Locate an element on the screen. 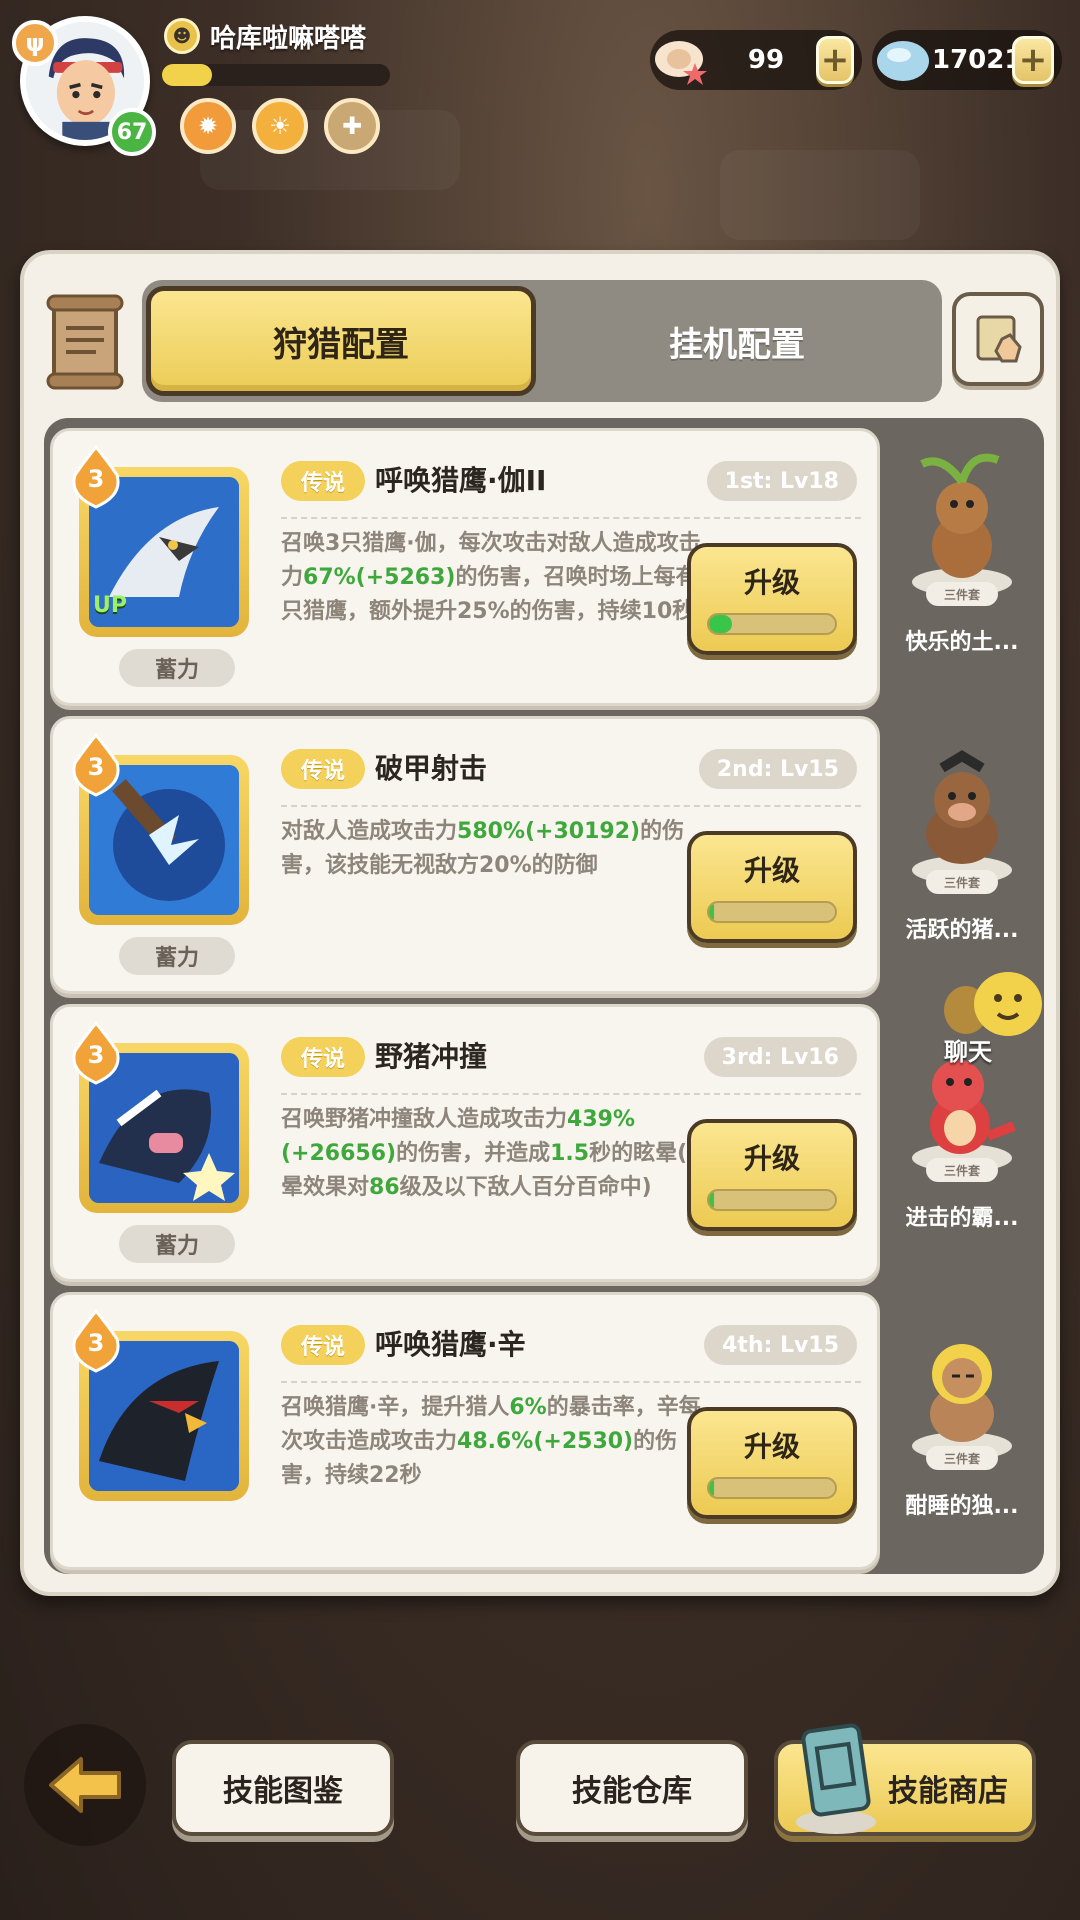 The width and height of the screenshot is (1080, 1920). xp-bar-fill is located at coordinates (187, 75).